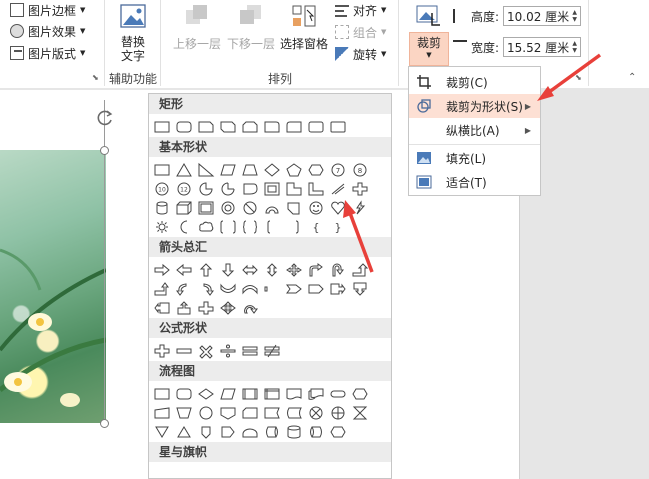 The height and width of the screenshot is (479, 649). What do you see at coordinates (358, 236) in the screenshot?
I see `annotation-arrow-to-shape` at bounding box center [358, 236].